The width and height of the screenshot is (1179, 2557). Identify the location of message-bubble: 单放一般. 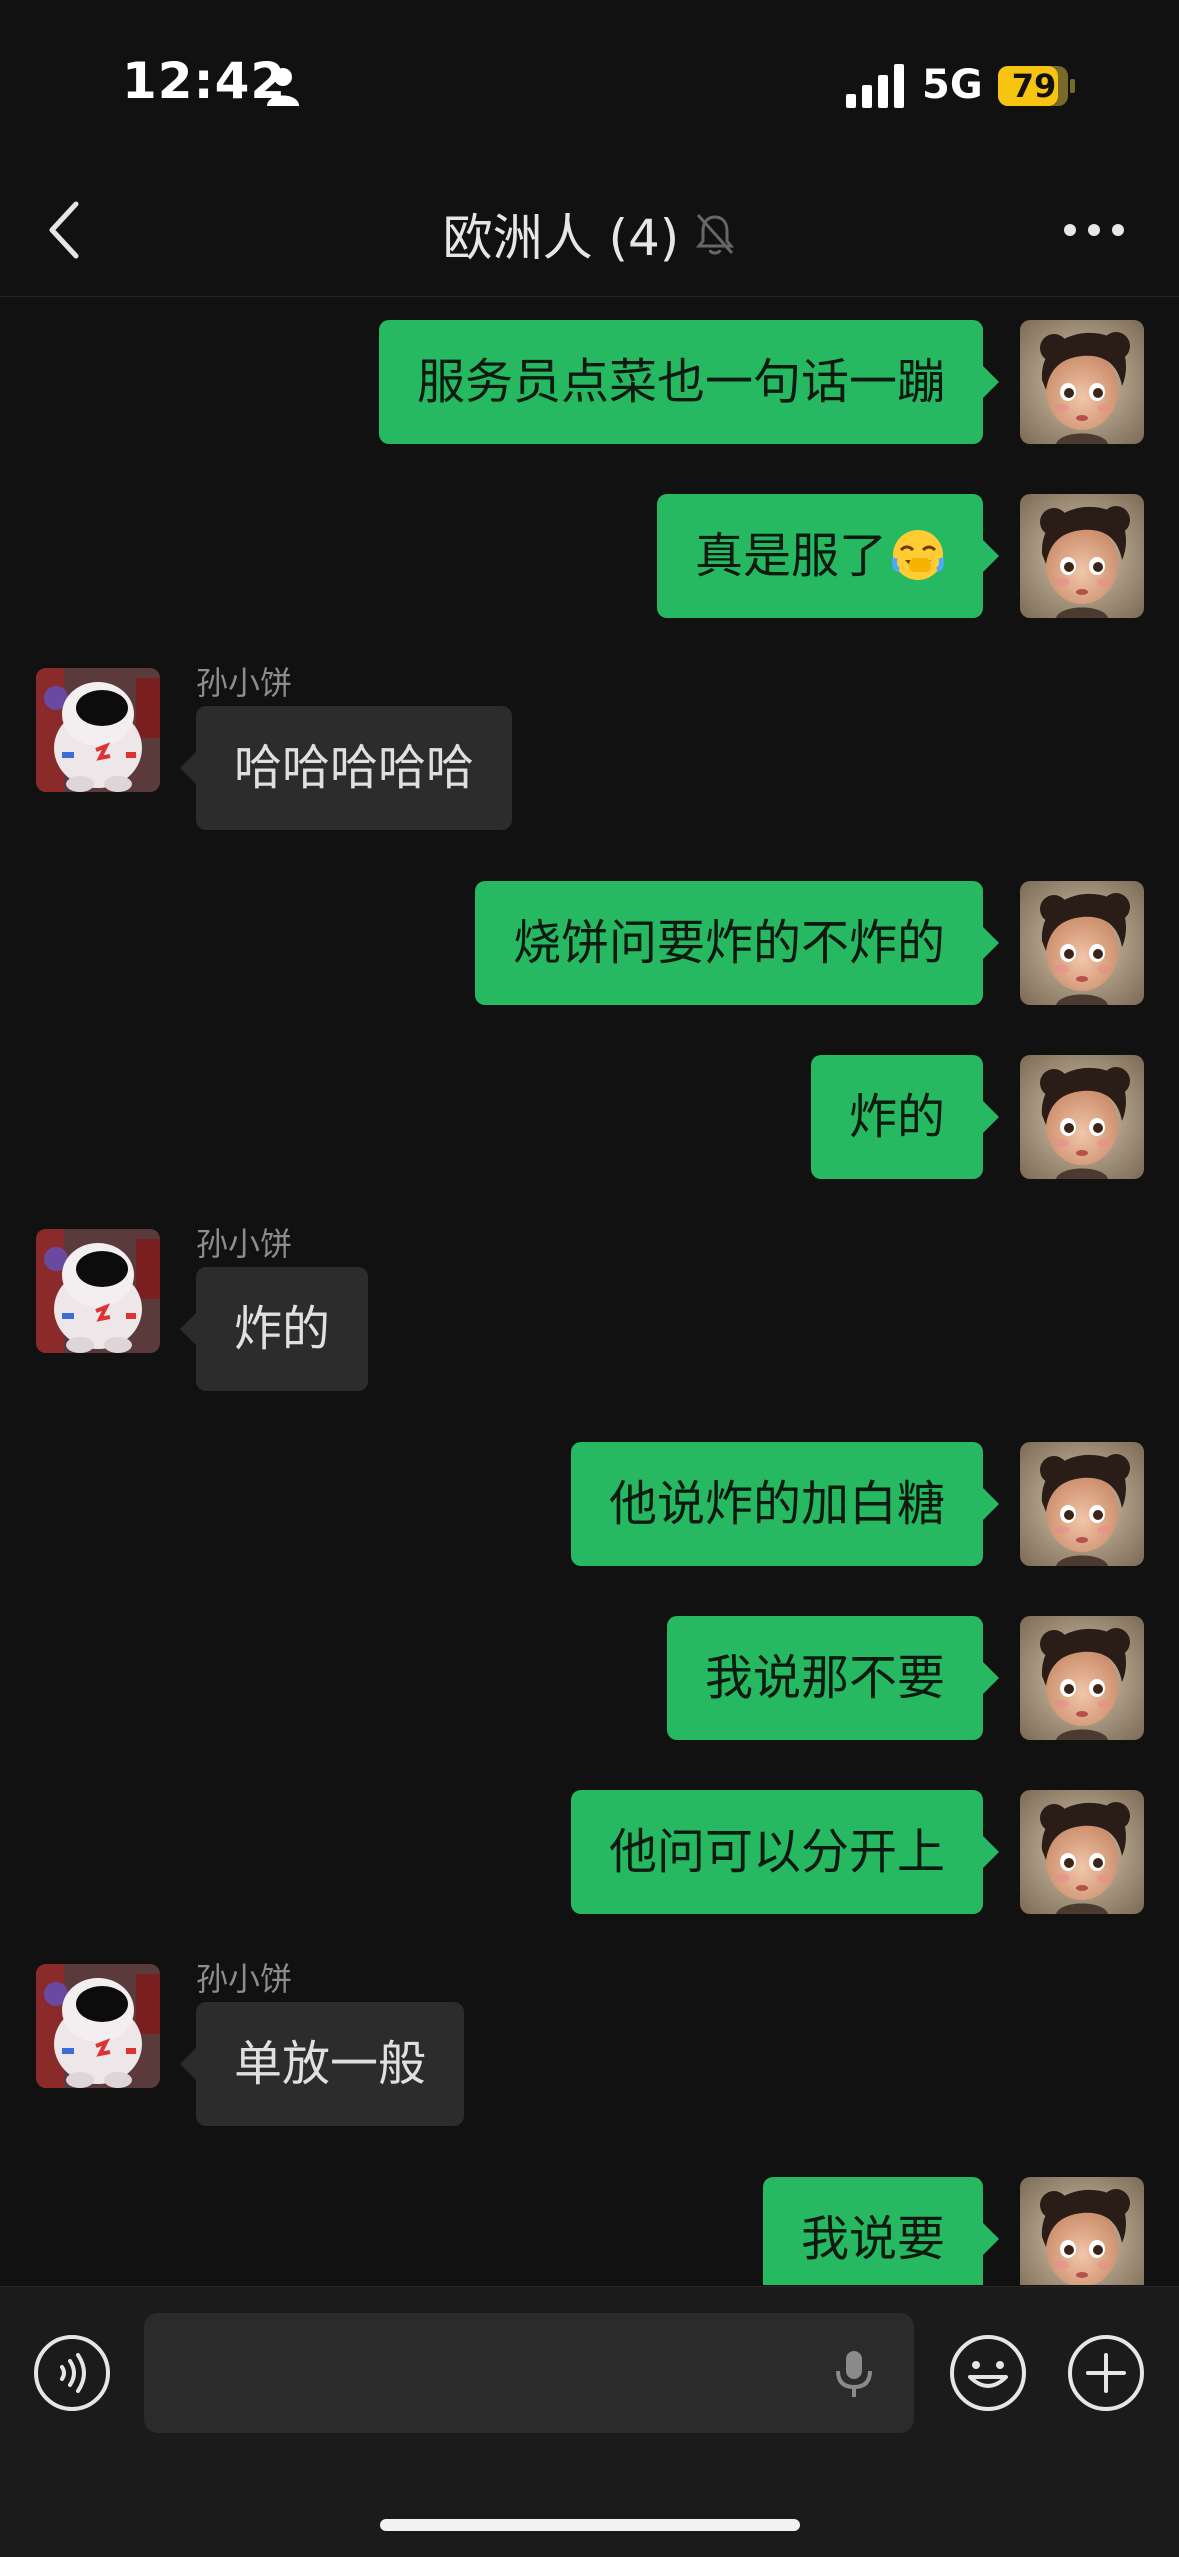
(322, 2064).